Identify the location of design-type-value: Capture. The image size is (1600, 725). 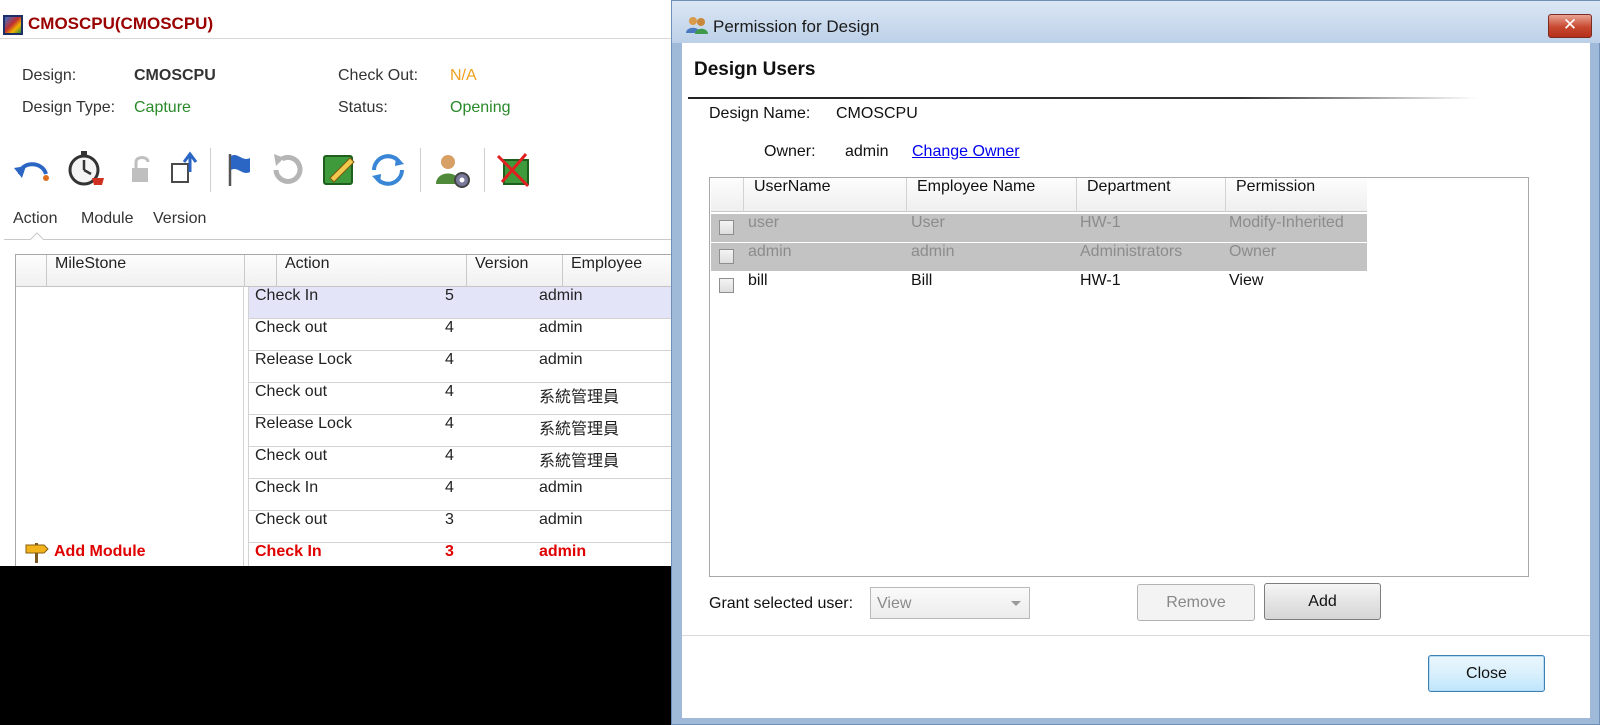
(162, 107).